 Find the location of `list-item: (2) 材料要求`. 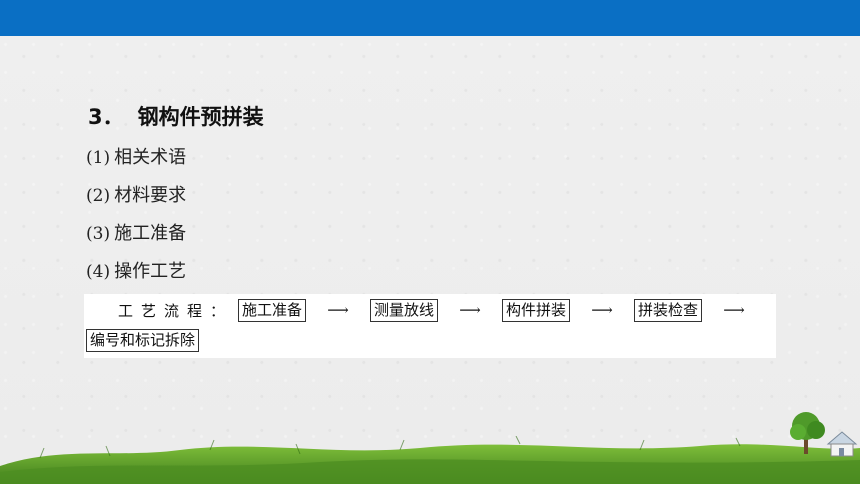

list-item: (2) 材料要求 is located at coordinates (136, 200).